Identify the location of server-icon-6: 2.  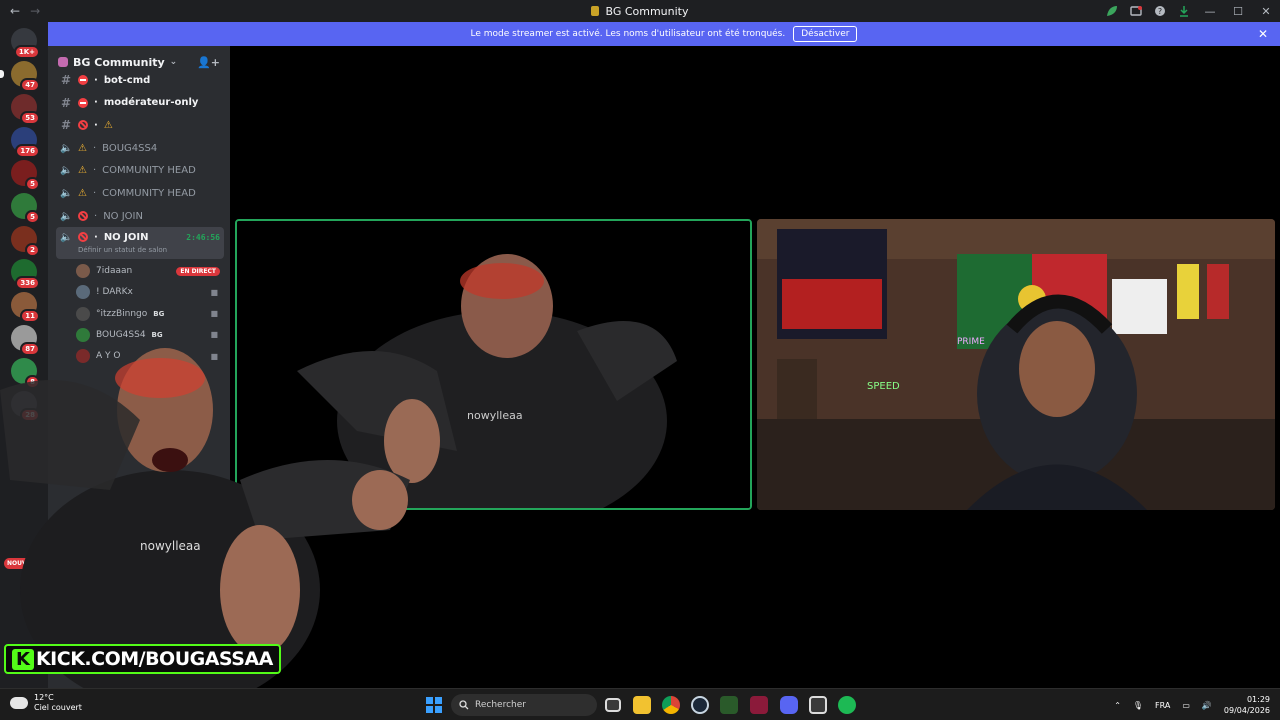
(25, 241).